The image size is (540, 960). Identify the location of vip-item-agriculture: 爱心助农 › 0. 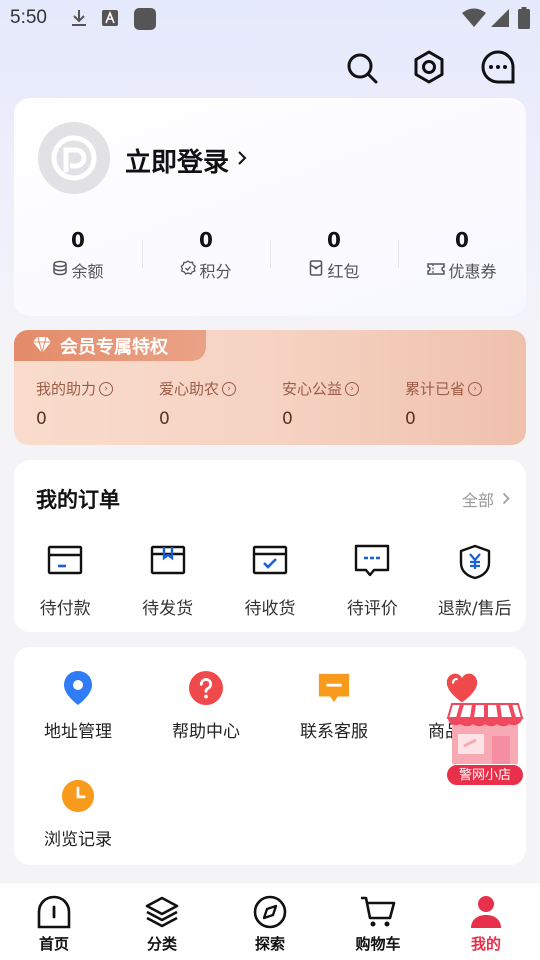
(198, 403).